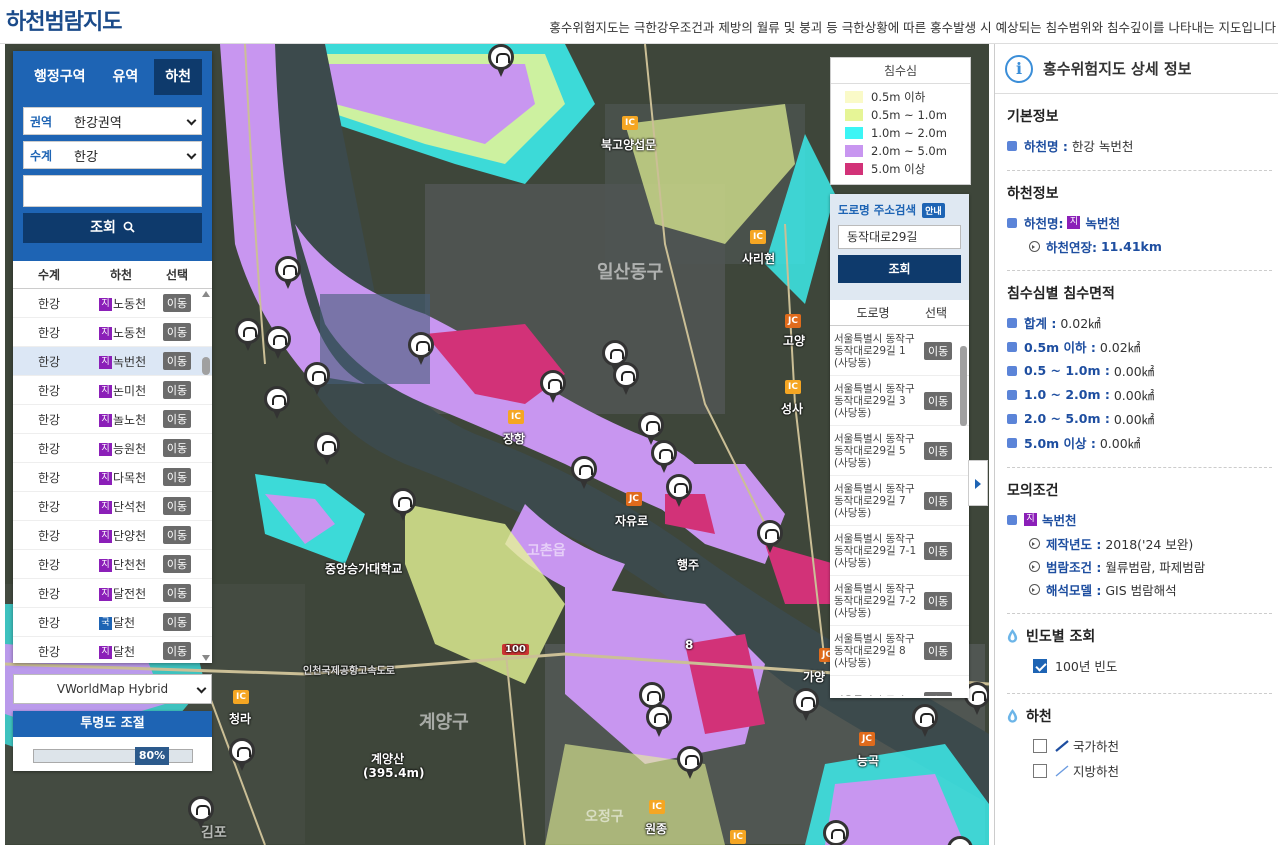 This screenshot has height=845, width=1278. I want to click on national-river-option: 국가하천, so click(1152, 745).